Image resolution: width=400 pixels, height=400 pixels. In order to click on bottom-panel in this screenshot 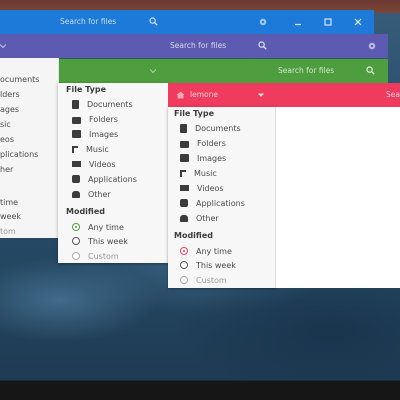, I will do `click(200, 390)`.